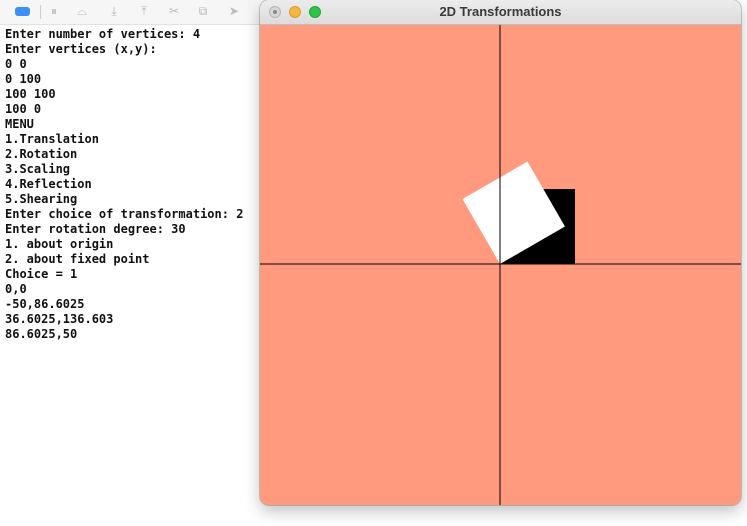 This screenshot has width=747, height=526. I want to click on console-line: Enter number of vertices: 4, so click(103, 34).